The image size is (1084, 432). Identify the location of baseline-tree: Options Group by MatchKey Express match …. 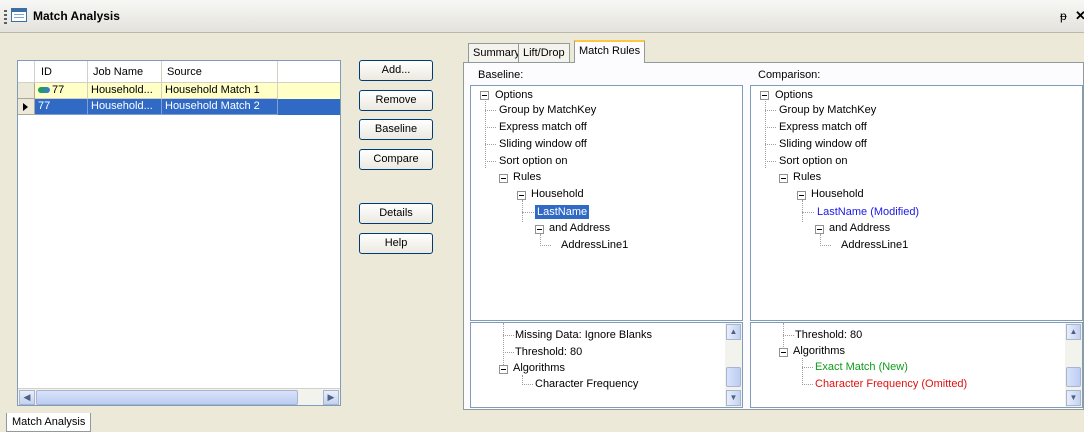
(606, 203).